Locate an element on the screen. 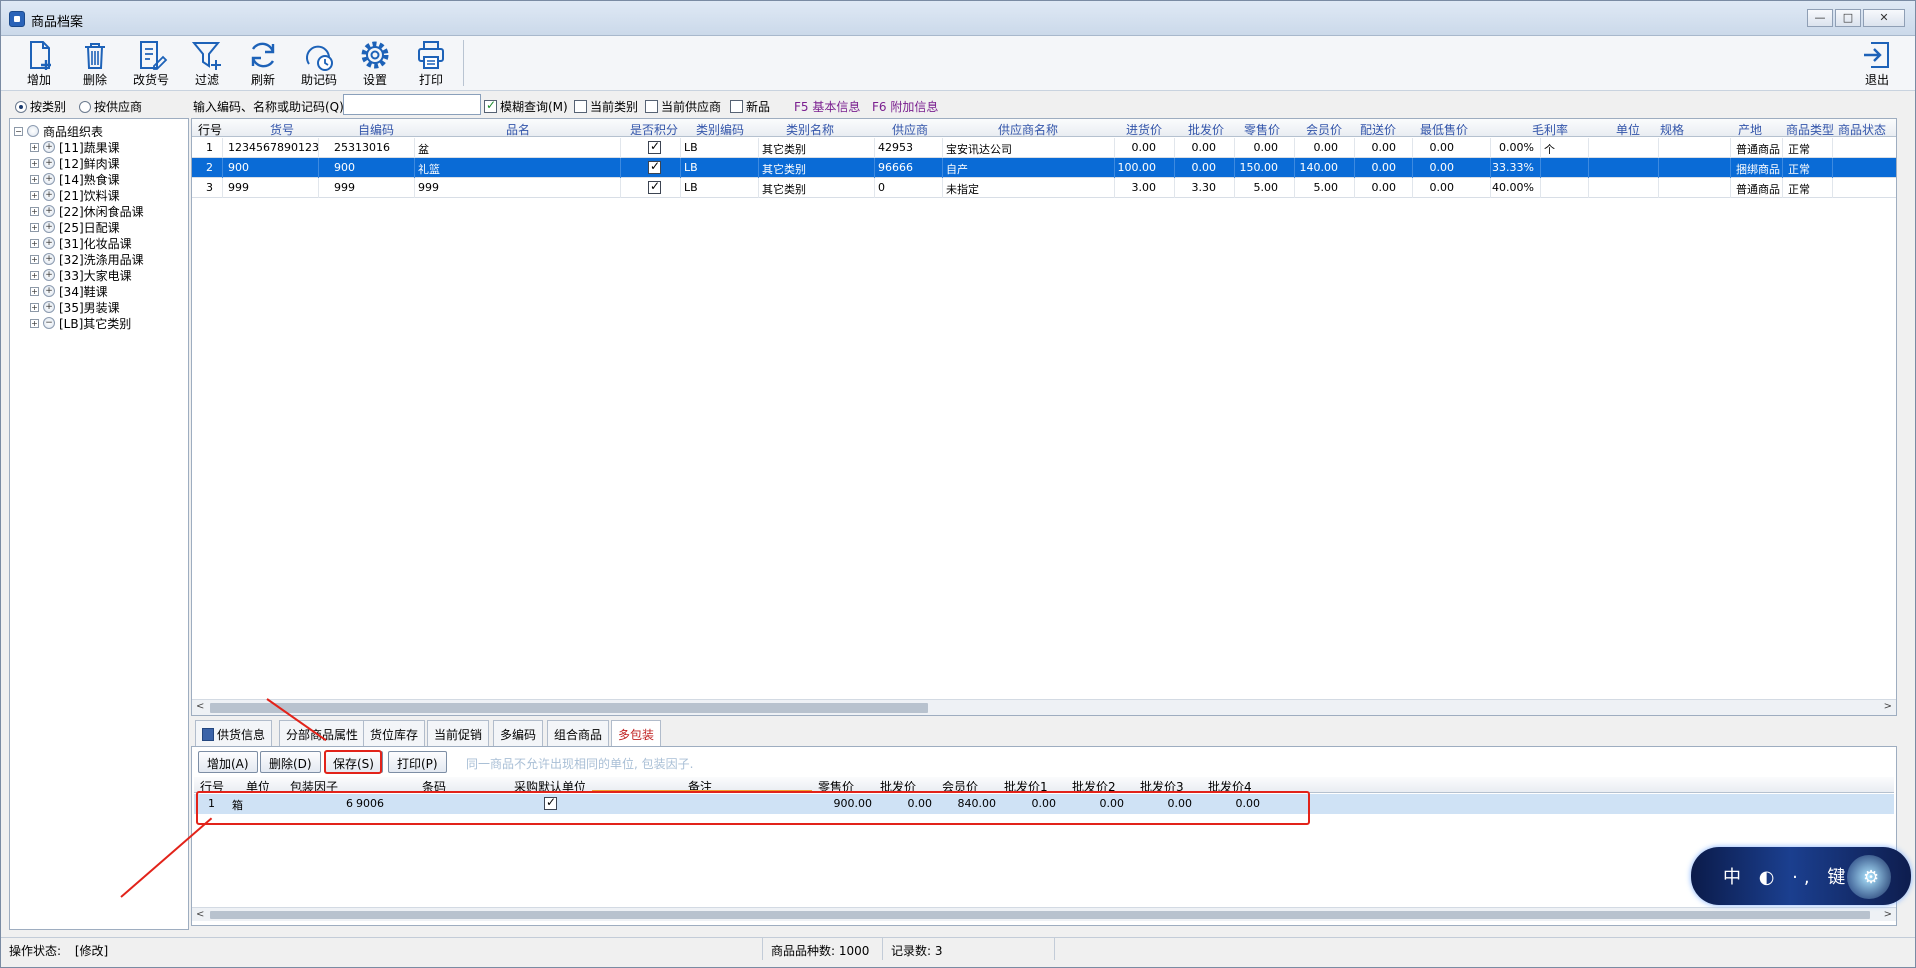 This screenshot has height=968, width=1916. grid-column-header: 产地 is located at coordinates (1750, 129).